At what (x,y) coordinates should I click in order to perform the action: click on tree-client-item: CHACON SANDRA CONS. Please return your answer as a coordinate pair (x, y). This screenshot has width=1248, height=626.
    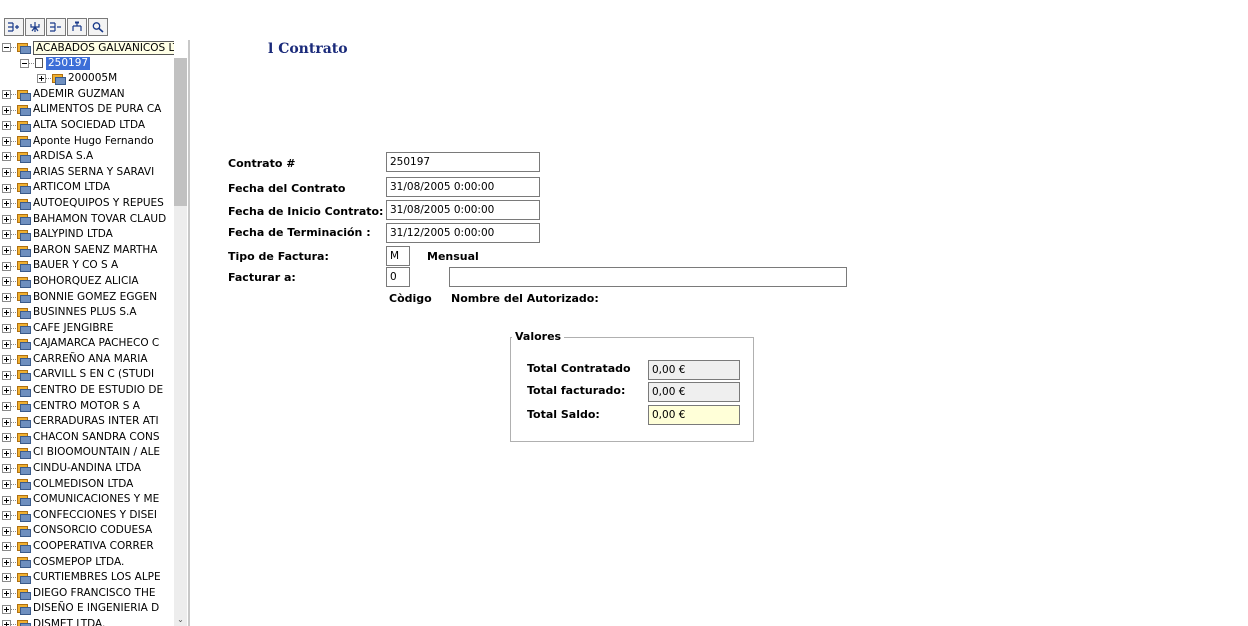
    Looking at the image, I should click on (87, 438).